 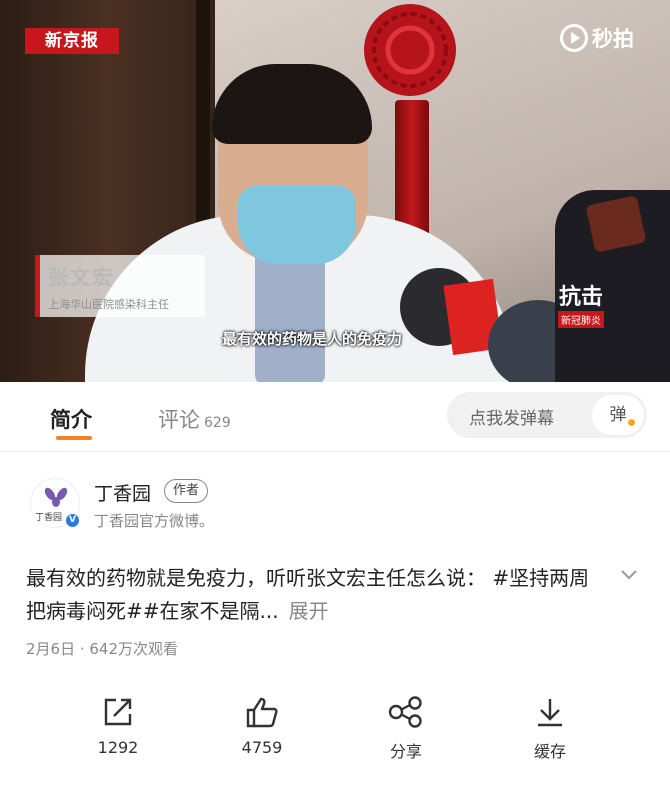 What do you see at coordinates (120, 286) in the screenshot?
I see `speaker-nameplate: 张文宏 上海华山医院感染科主任` at bounding box center [120, 286].